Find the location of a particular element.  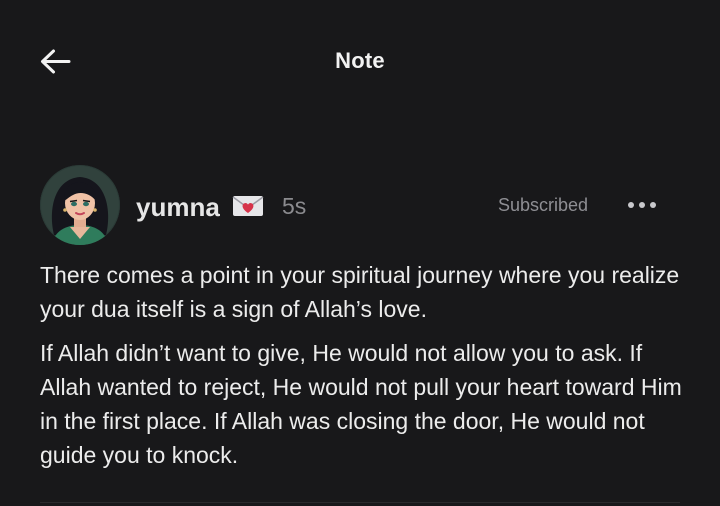

avatar is located at coordinates (80, 205).